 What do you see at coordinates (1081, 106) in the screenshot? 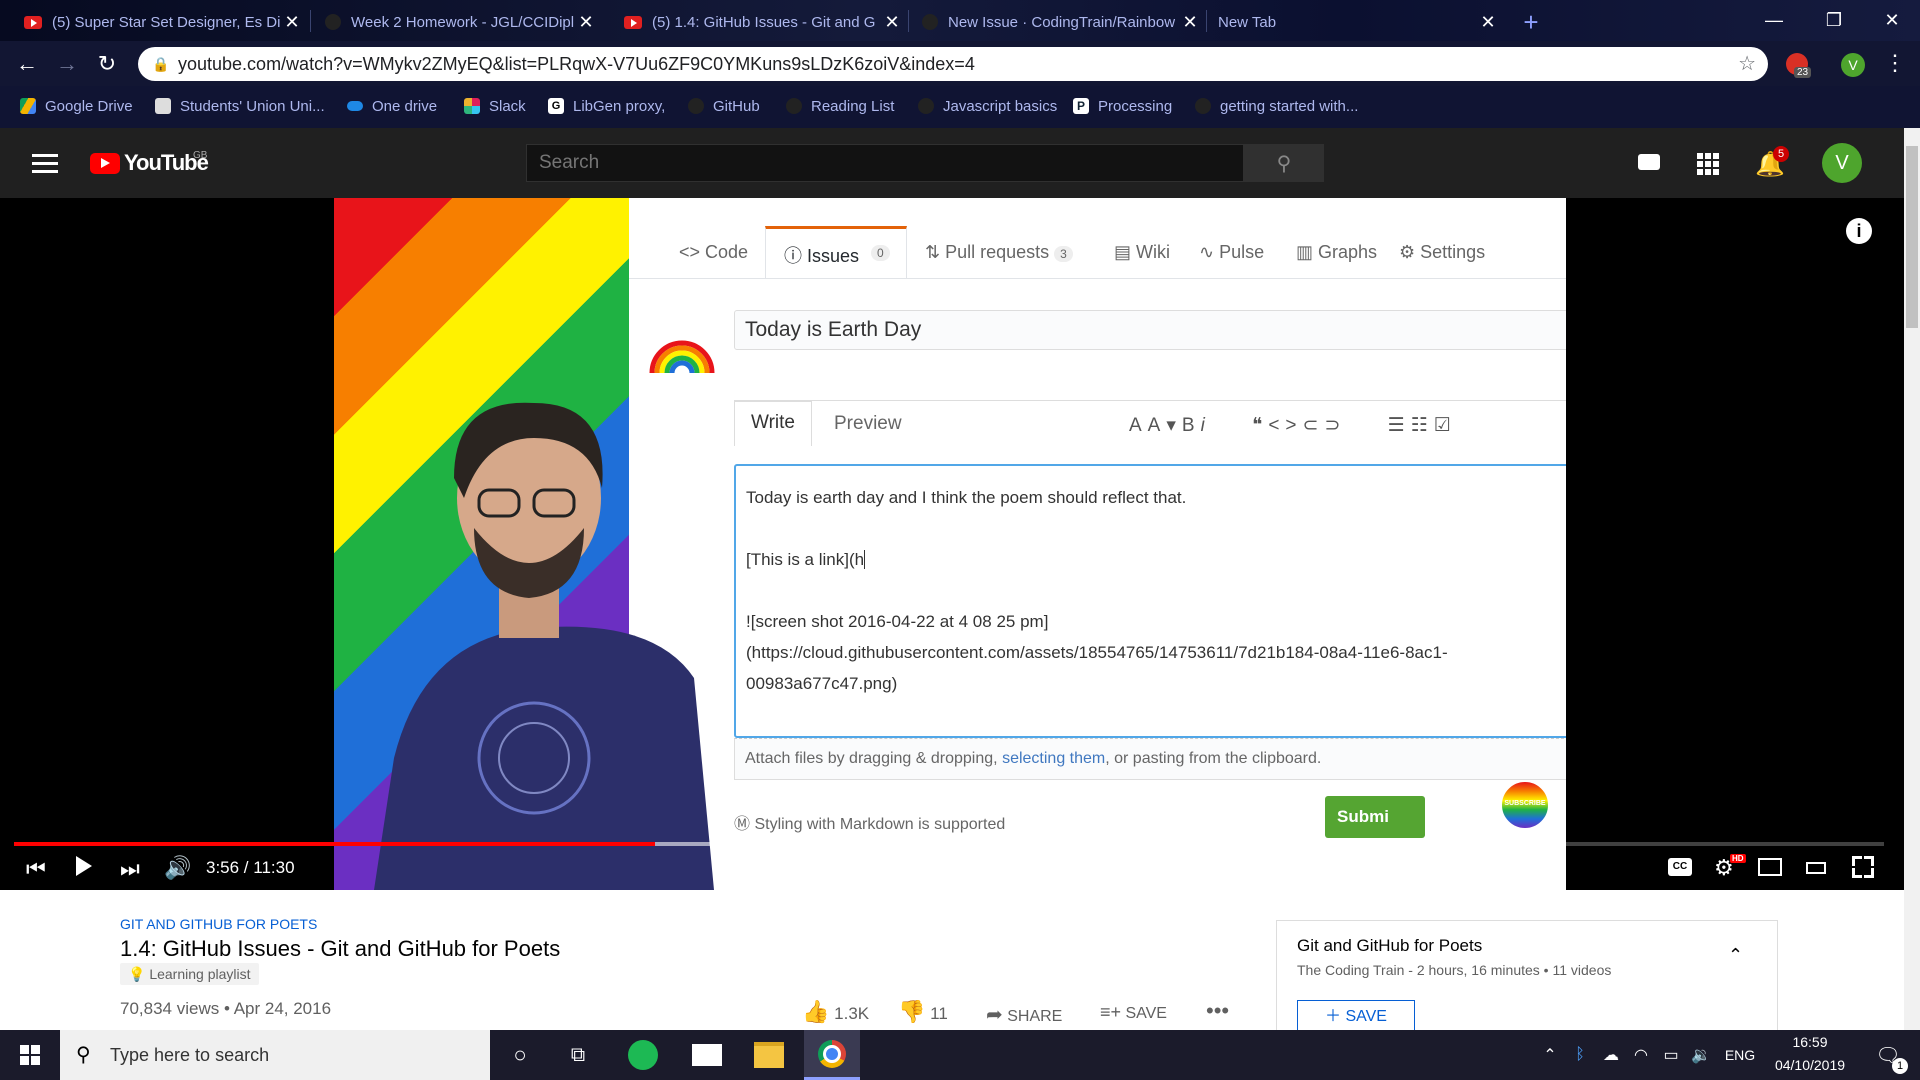
I see `processing-icon: P` at bounding box center [1081, 106].